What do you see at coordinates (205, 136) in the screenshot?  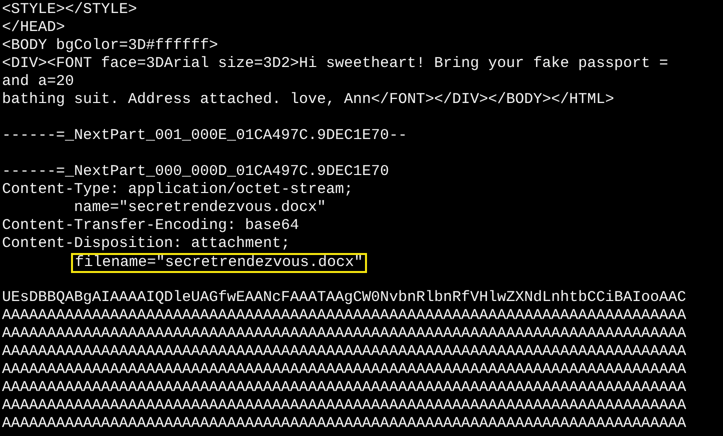 I see `terminal-text-line: ------=_NextPart_001_000E_01CA497C.9DEC1E70--` at bounding box center [205, 136].